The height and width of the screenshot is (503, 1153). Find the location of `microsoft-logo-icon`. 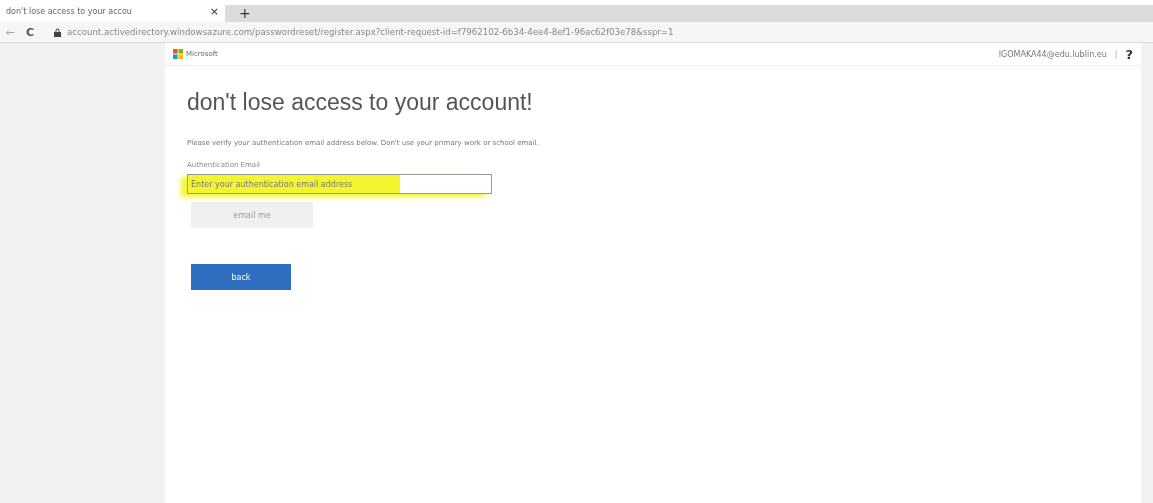

microsoft-logo-icon is located at coordinates (178, 54).